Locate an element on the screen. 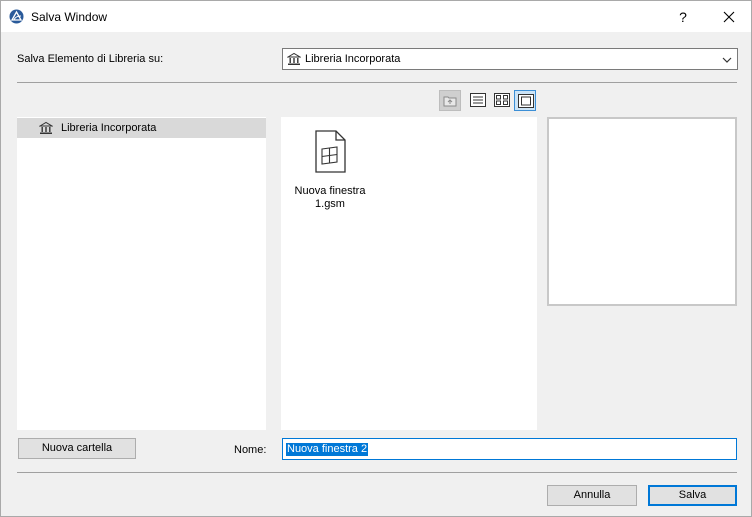 The image size is (752, 517). top-divider is located at coordinates (377, 82).